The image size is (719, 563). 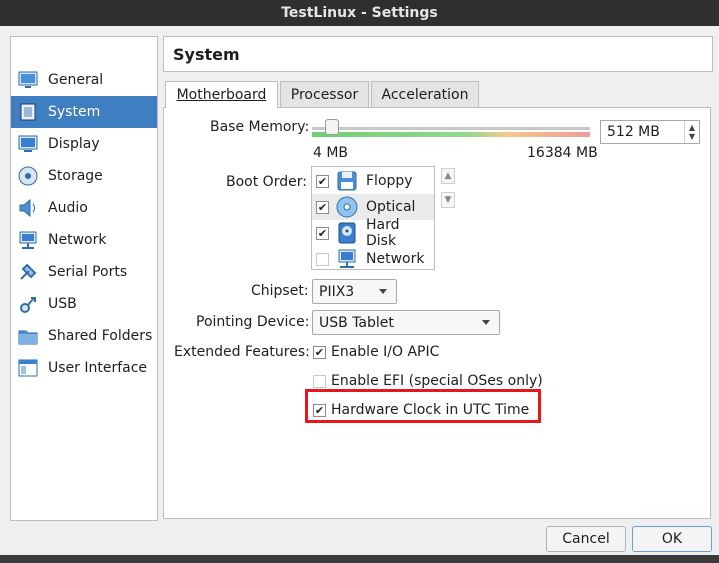 What do you see at coordinates (319, 410) in the screenshot?
I see `utc-clock-checkbox: ✔` at bounding box center [319, 410].